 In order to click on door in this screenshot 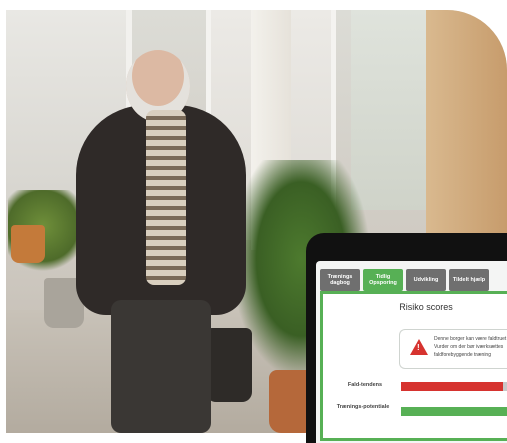, I will do `click(466, 140)`.